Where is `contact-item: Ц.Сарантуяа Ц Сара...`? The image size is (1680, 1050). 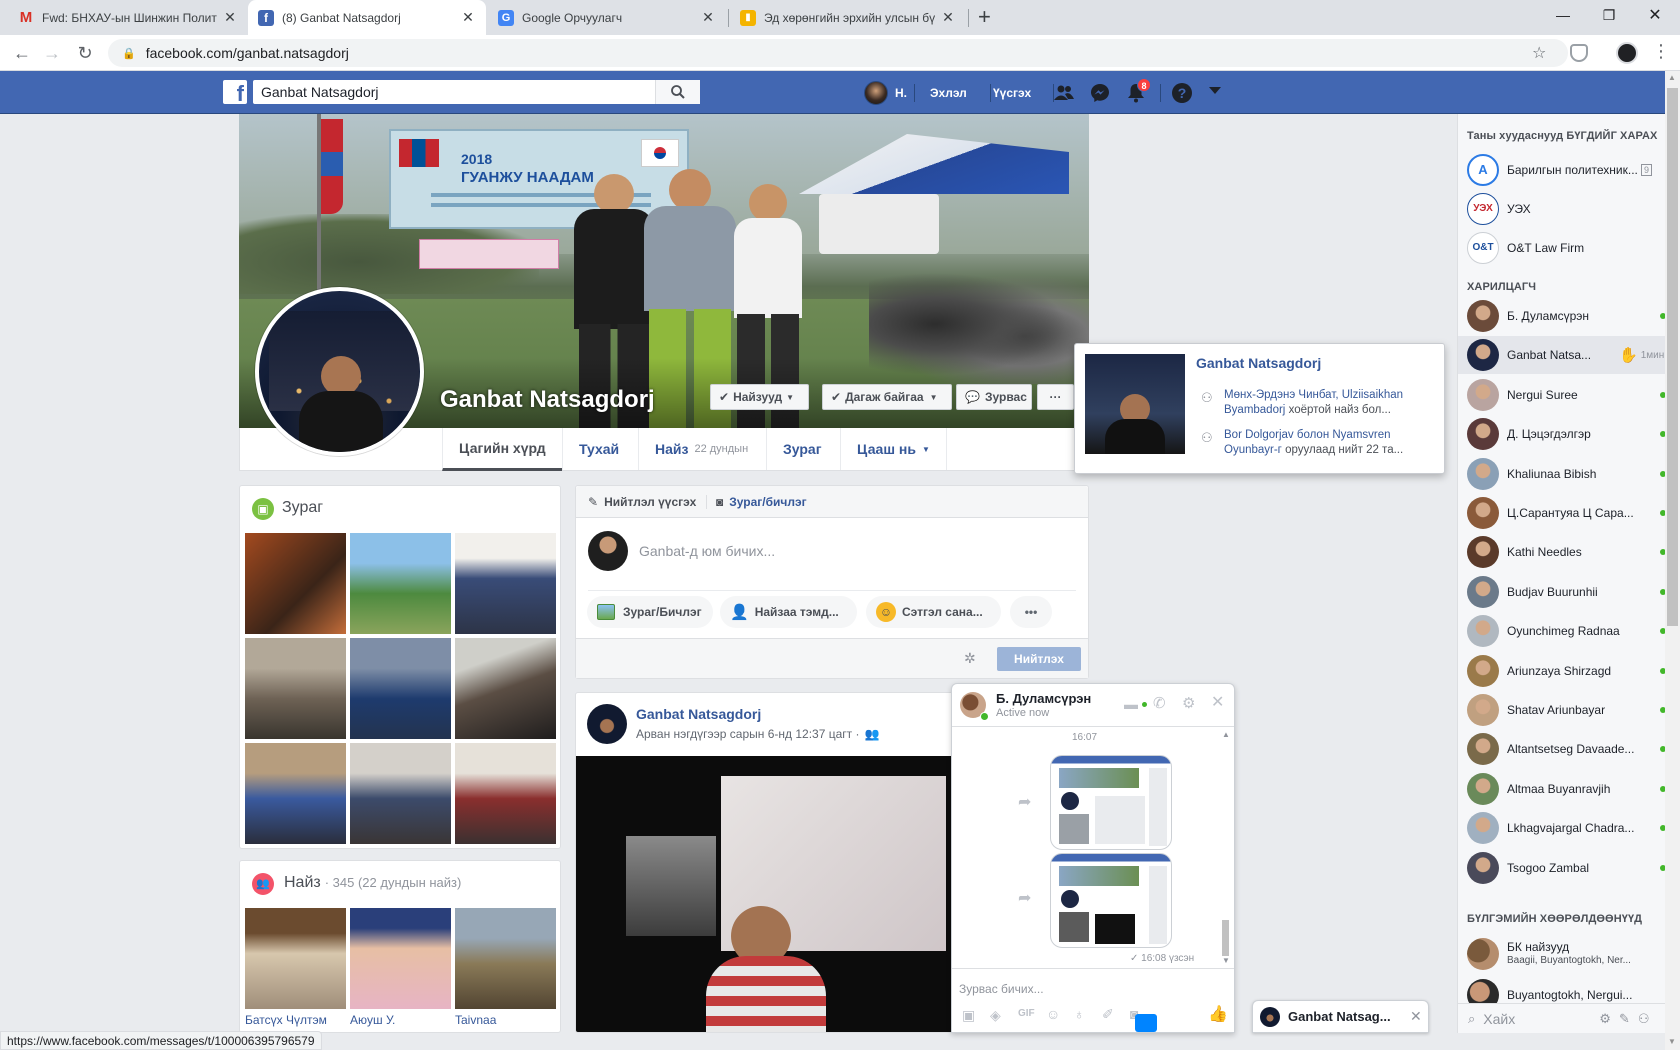 contact-item: Ц.Сарантуяа Ц Сара... is located at coordinates (1562, 513).